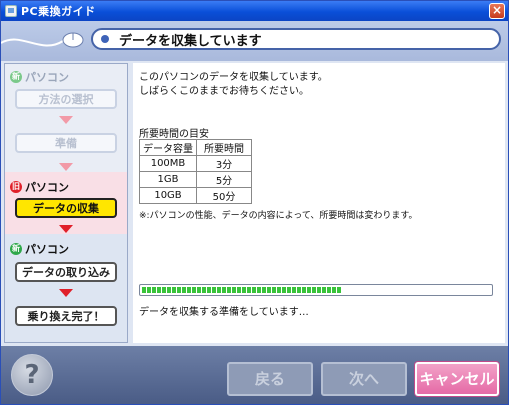  I want to click on page-title: データを収集しています, so click(190, 41).